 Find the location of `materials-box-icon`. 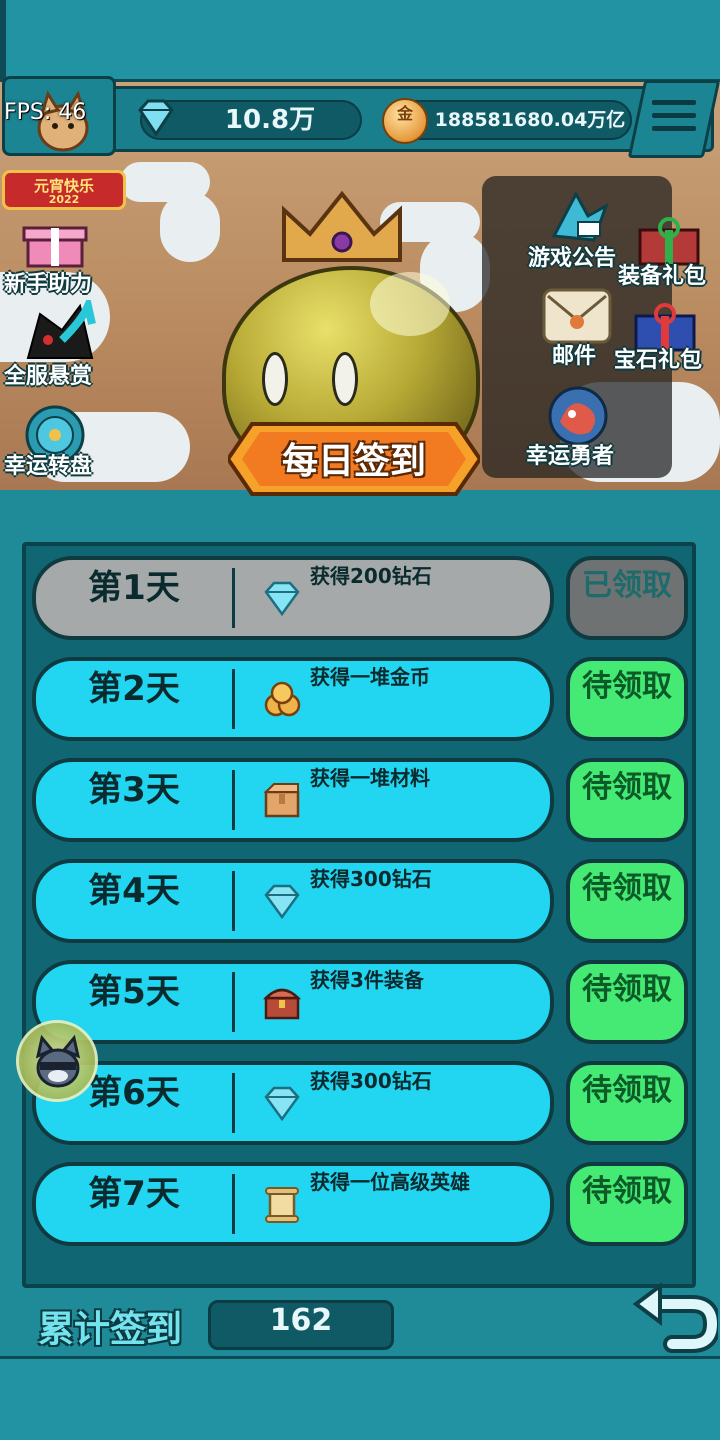

materials-box-icon is located at coordinates (281, 800).